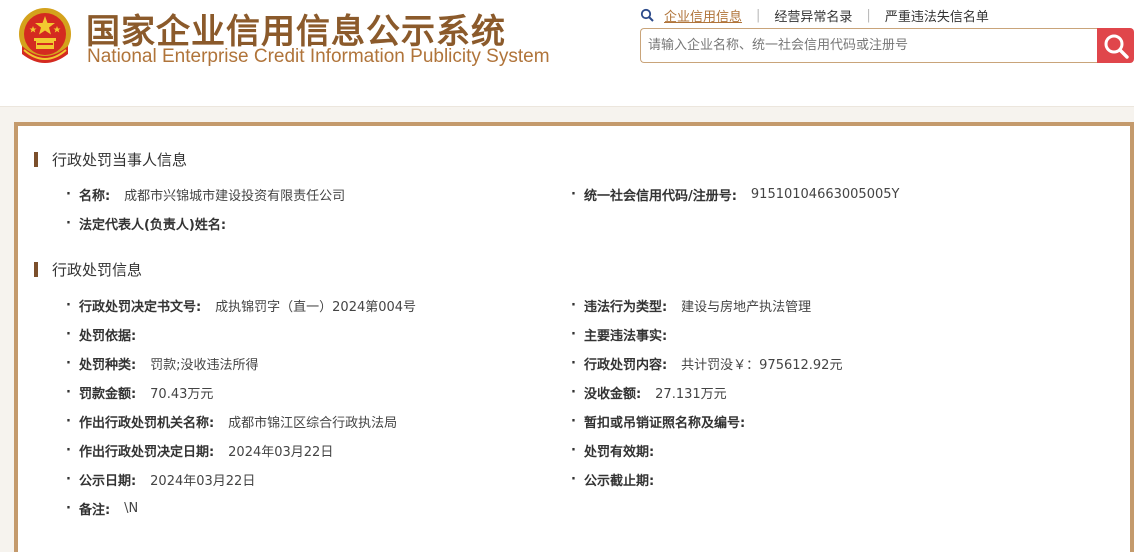 The width and height of the screenshot is (1134, 552). Describe the element at coordinates (235, 196) in the screenshot. I see `field-value: 成都市兴锦城市建设投资有限责任公司` at that location.